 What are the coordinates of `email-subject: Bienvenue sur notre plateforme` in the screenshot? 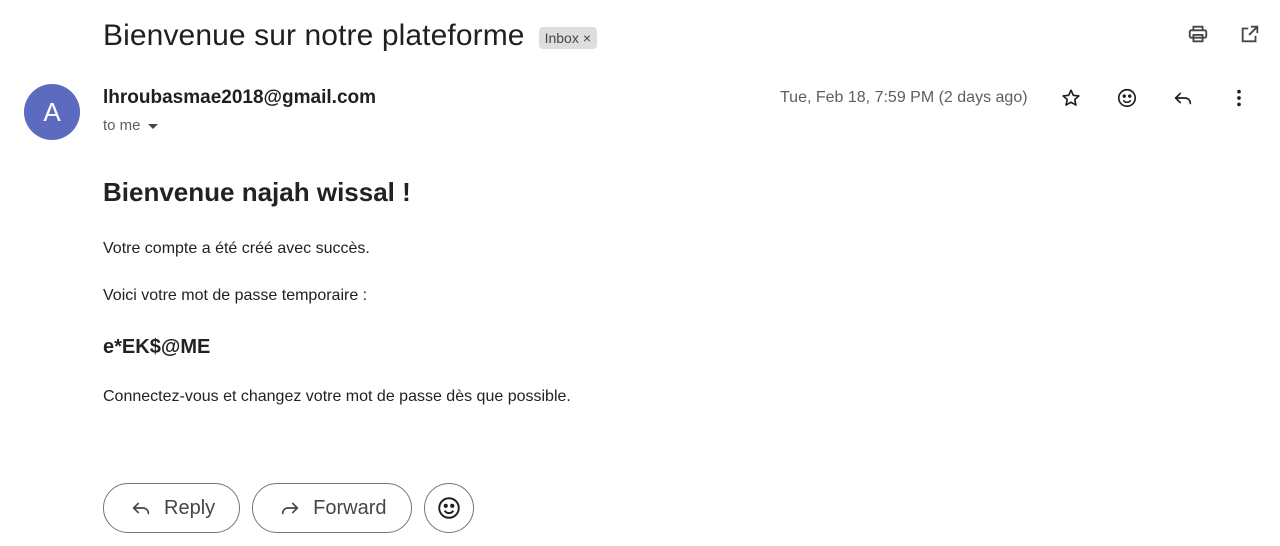 It's located at (314, 35).